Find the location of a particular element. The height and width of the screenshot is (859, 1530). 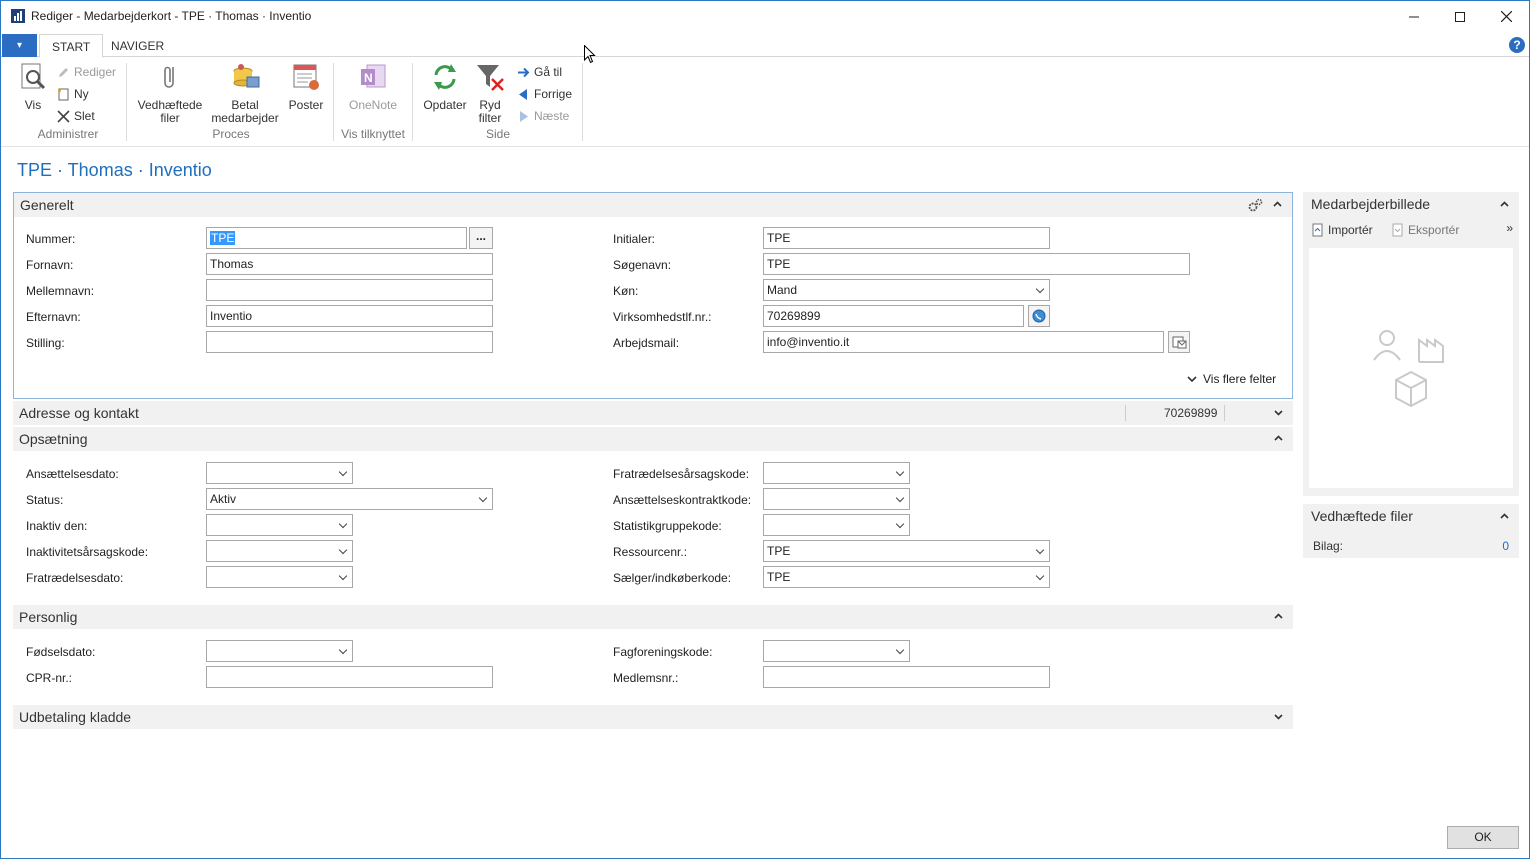

entries-button: Poster is located at coordinates (306, 86).